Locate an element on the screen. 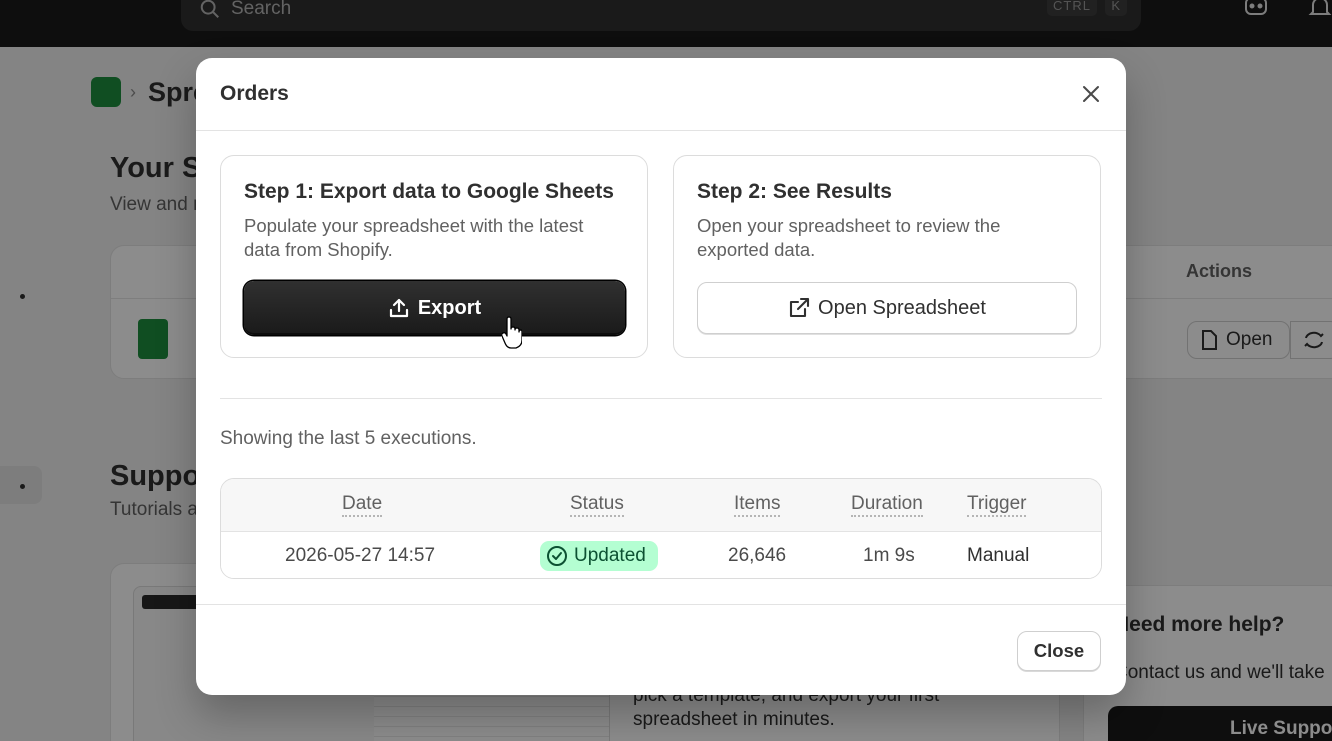 This screenshot has height=741, width=1332. upload-icon is located at coordinates (398, 308).